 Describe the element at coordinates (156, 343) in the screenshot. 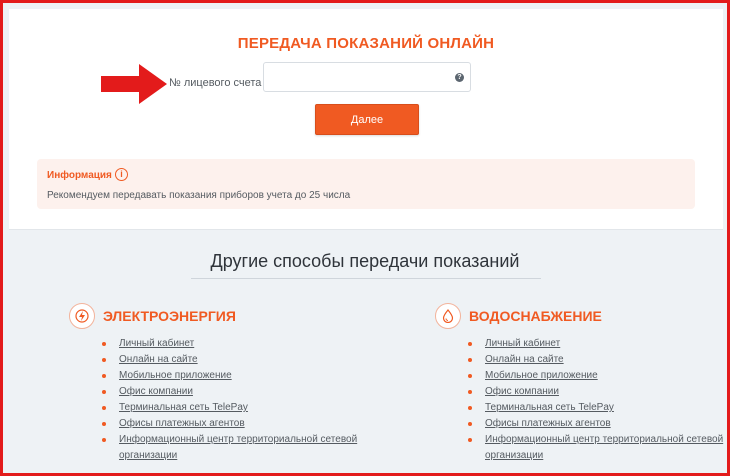

I see `electricity-link-cabinet: Личный кабинет` at that location.